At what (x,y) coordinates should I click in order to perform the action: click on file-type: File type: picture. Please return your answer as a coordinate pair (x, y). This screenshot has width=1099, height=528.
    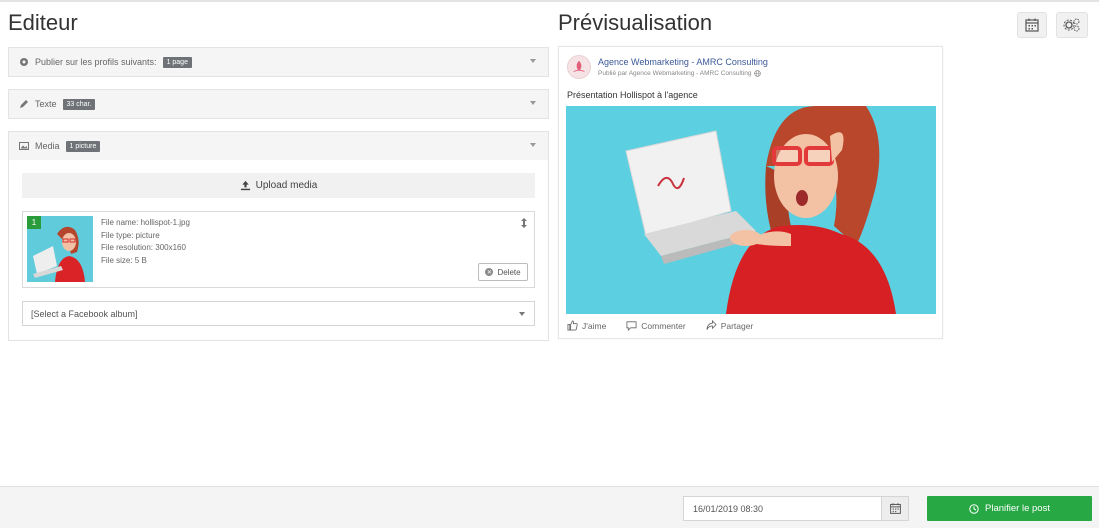
    Looking at the image, I should click on (130, 235).